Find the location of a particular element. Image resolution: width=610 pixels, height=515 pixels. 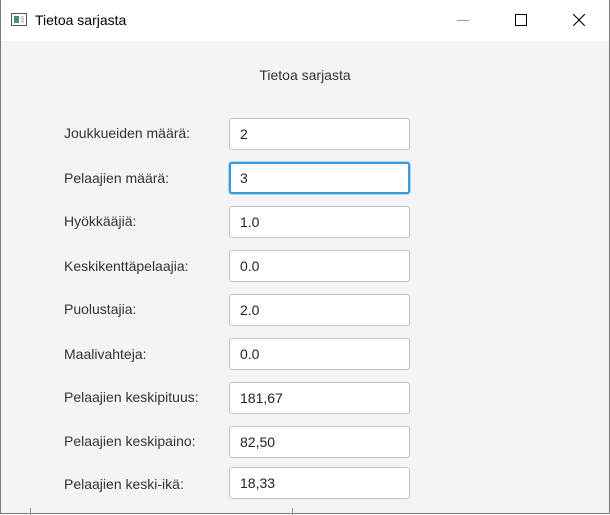

avg-weight-field is located at coordinates (319, 442).